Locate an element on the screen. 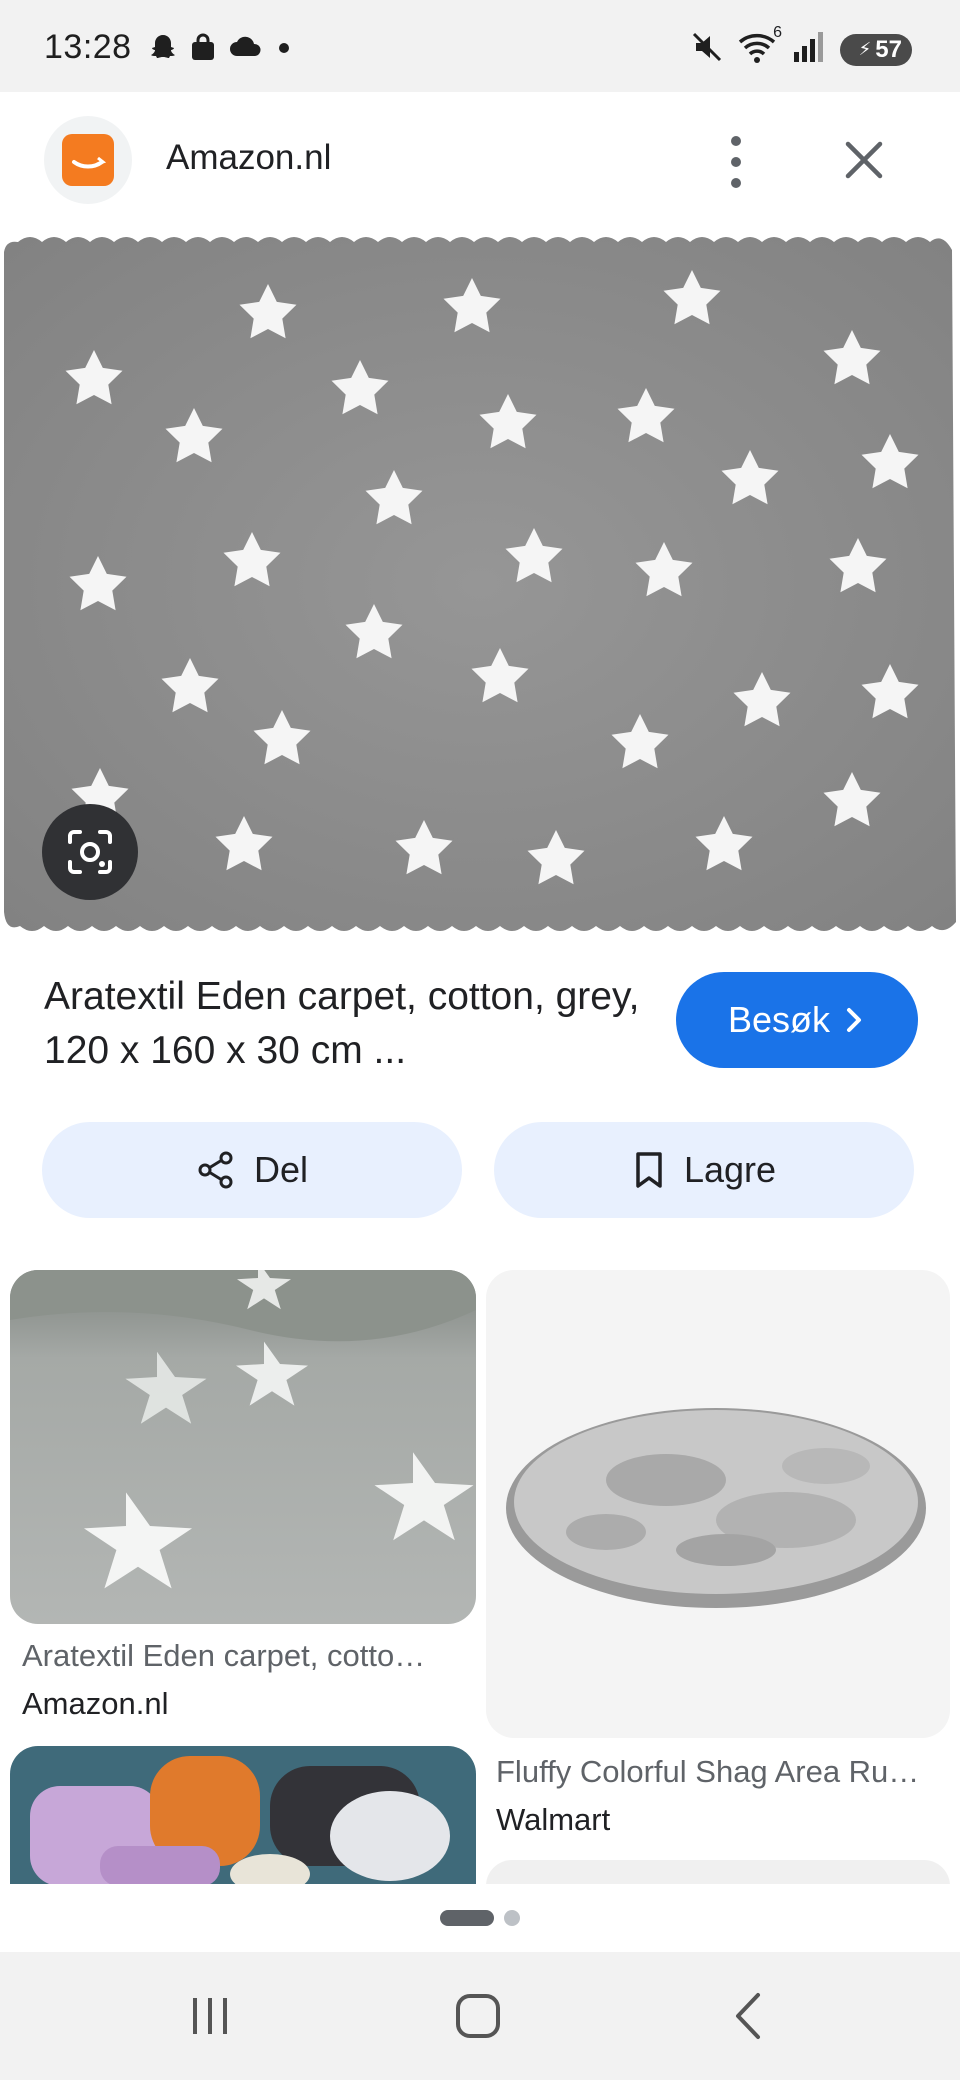 The image size is (960, 2080). visit-button: Besøk is located at coordinates (797, 1020).